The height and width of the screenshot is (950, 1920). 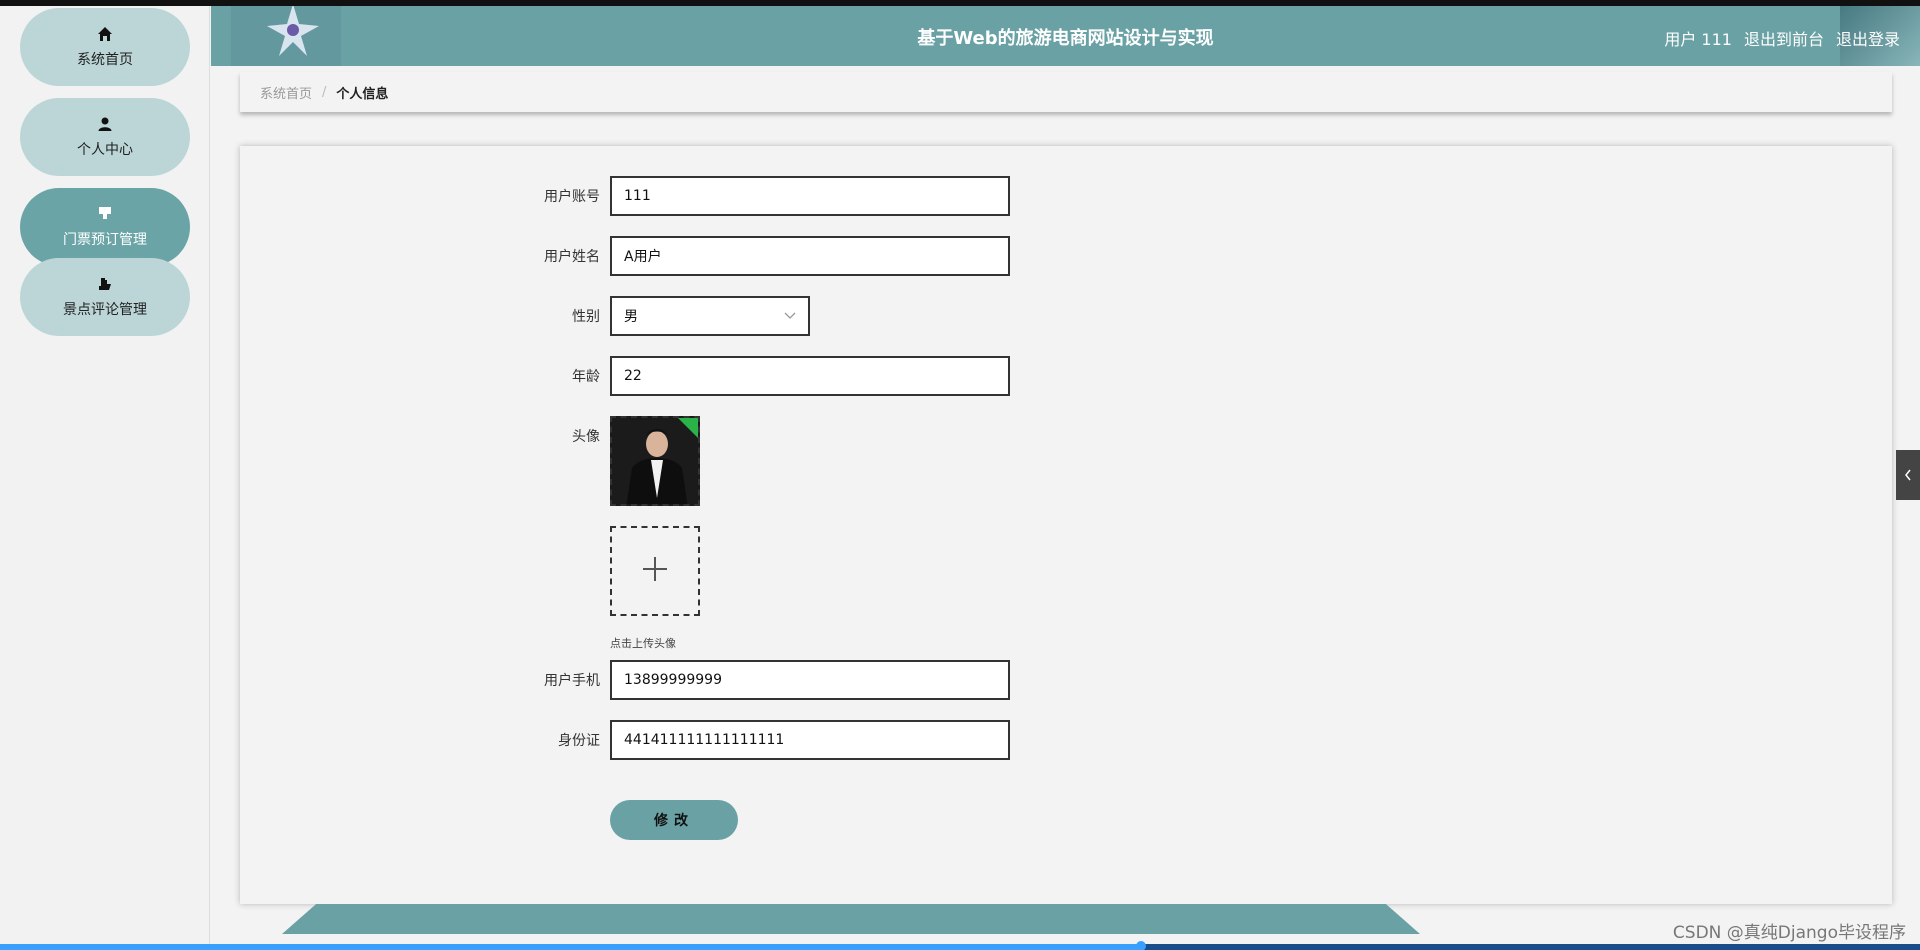 I want to click on breadcrumb-home: 系统首页, so click(x=286, y=92).